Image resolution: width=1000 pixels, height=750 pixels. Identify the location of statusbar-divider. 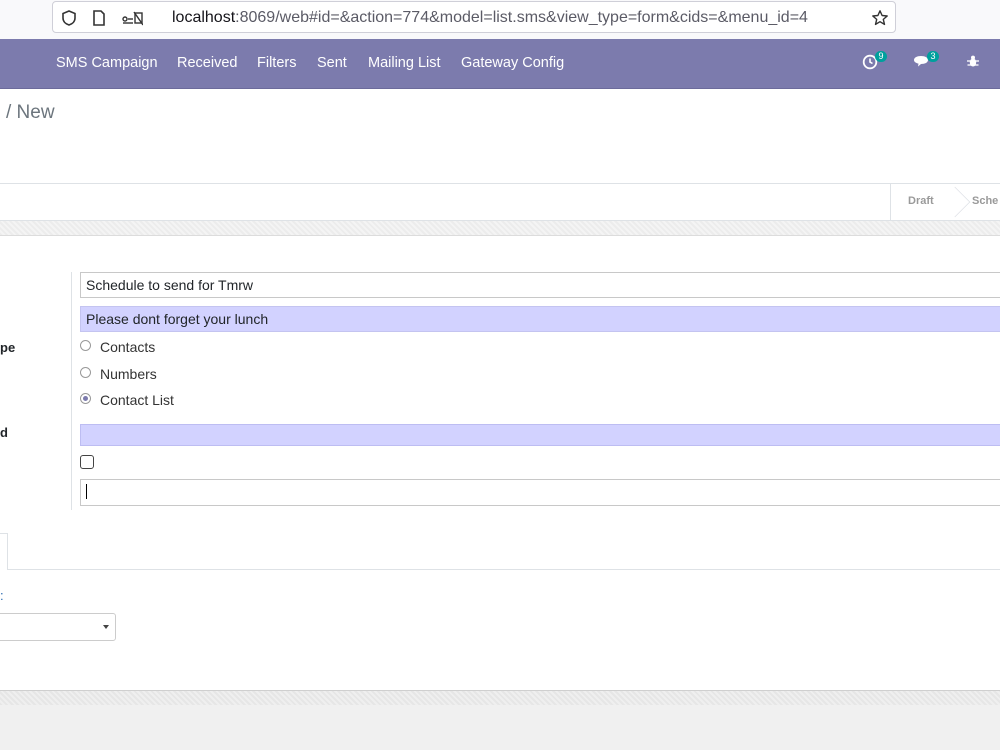
(890, 202).